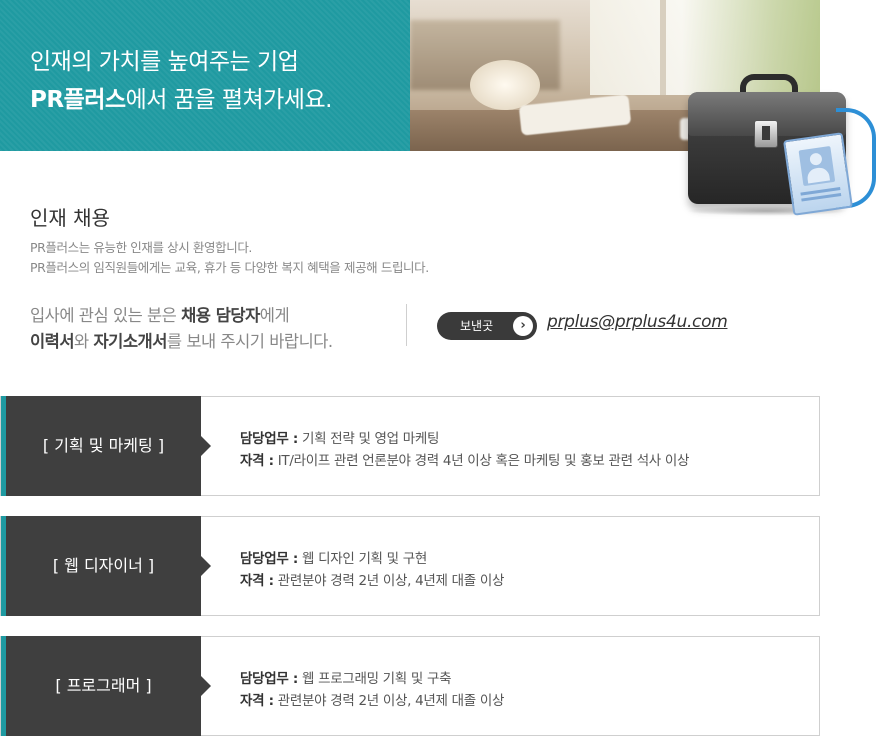  I want to click on job-title: [ 기획 및 마케팅 ], so click(106, 446).